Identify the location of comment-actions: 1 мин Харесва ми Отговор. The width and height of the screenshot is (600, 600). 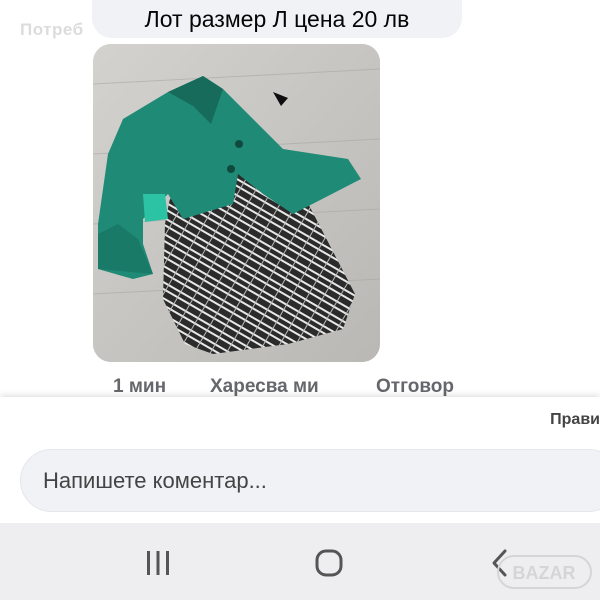
(300, 387).